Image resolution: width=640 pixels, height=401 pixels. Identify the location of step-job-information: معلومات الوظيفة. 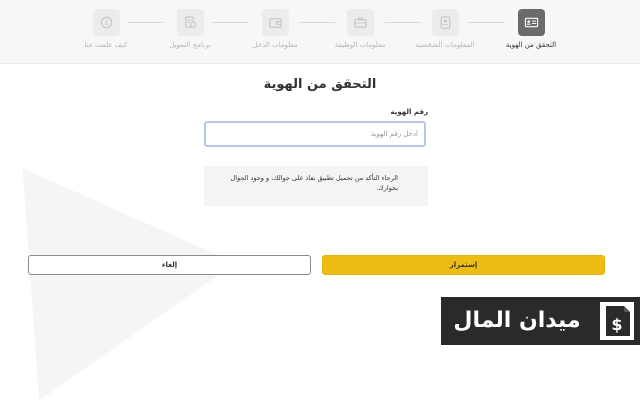
(360, 29).